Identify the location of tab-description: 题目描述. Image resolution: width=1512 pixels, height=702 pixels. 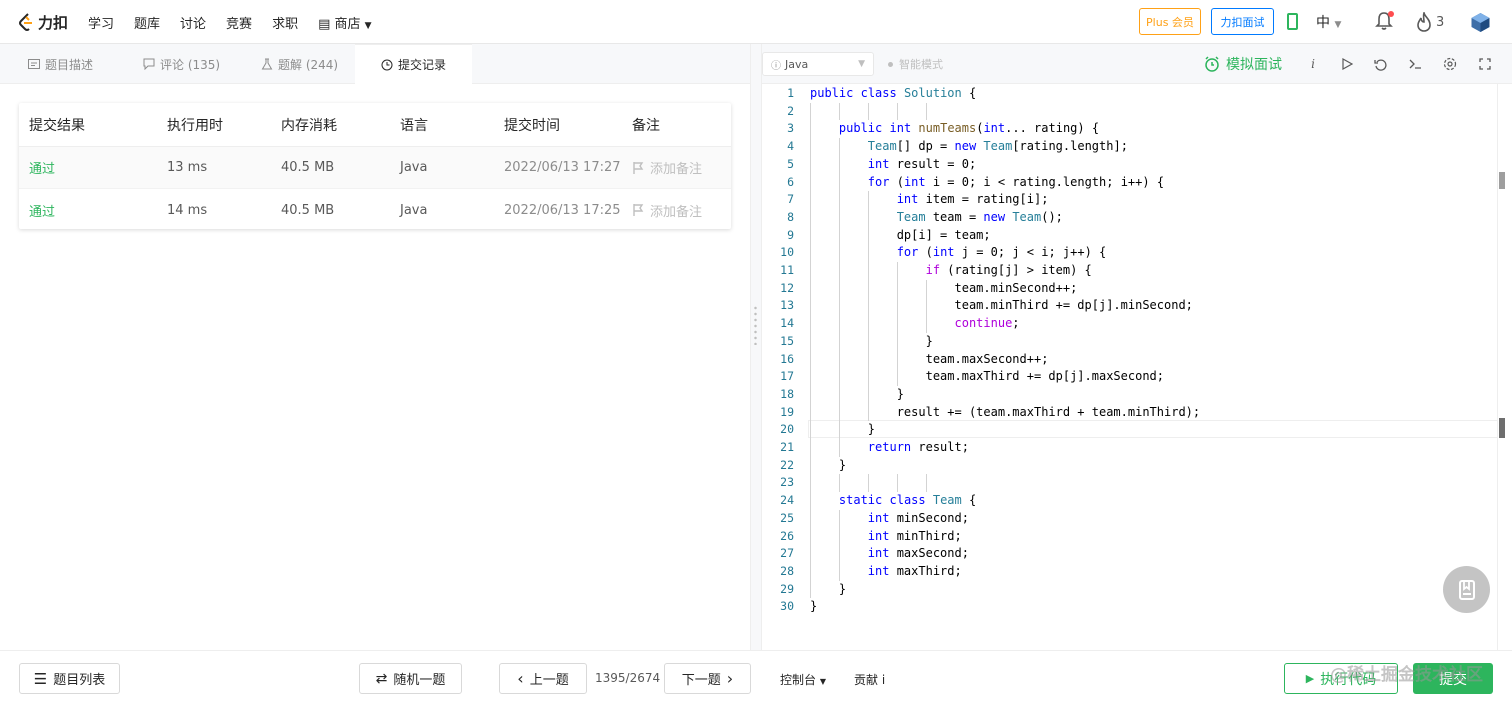
(60, 64).